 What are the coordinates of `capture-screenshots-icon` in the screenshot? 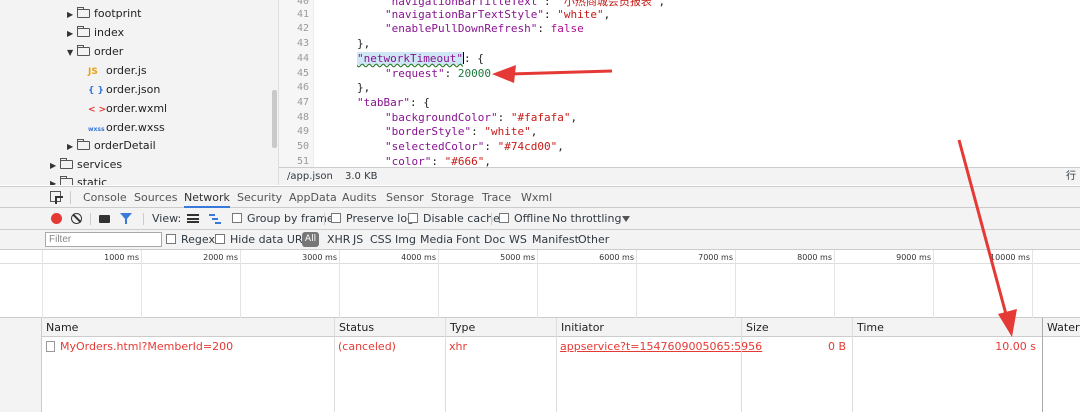 It's located at (104, 219).